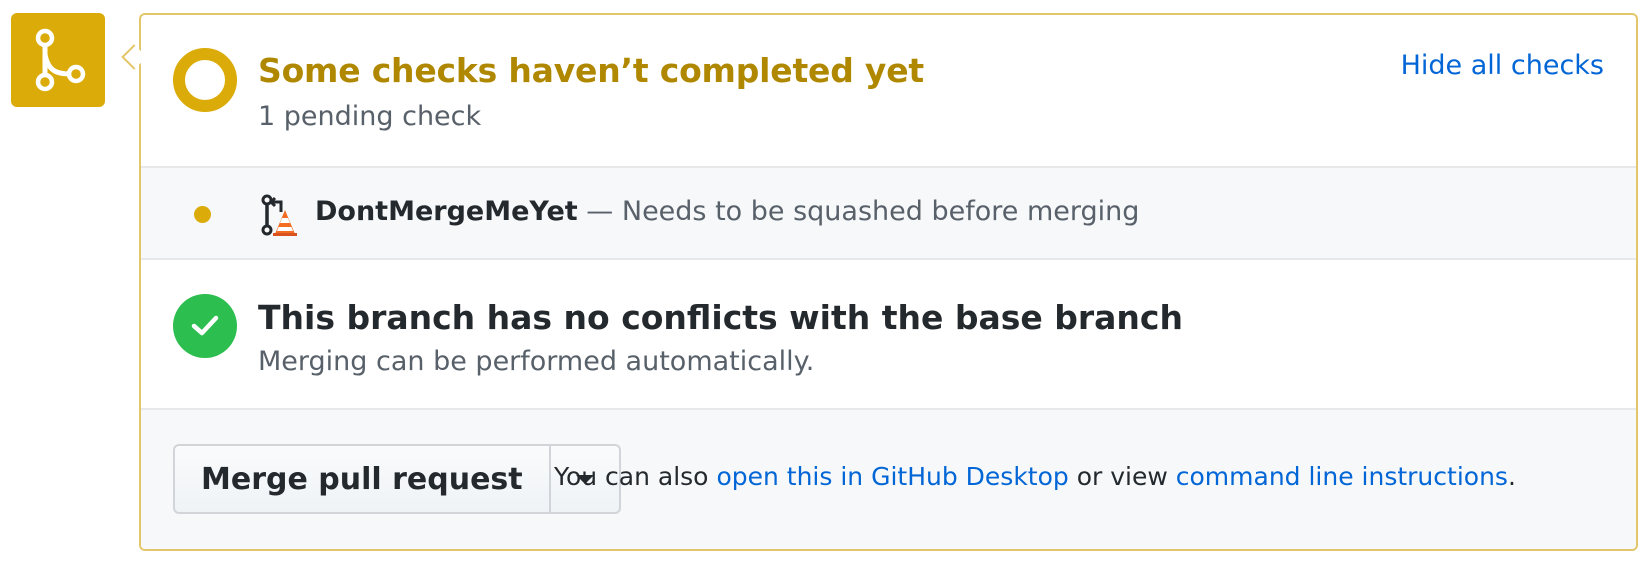  I want to click on hide-all-checks-link: Hide all checks, so click(1502, 65).